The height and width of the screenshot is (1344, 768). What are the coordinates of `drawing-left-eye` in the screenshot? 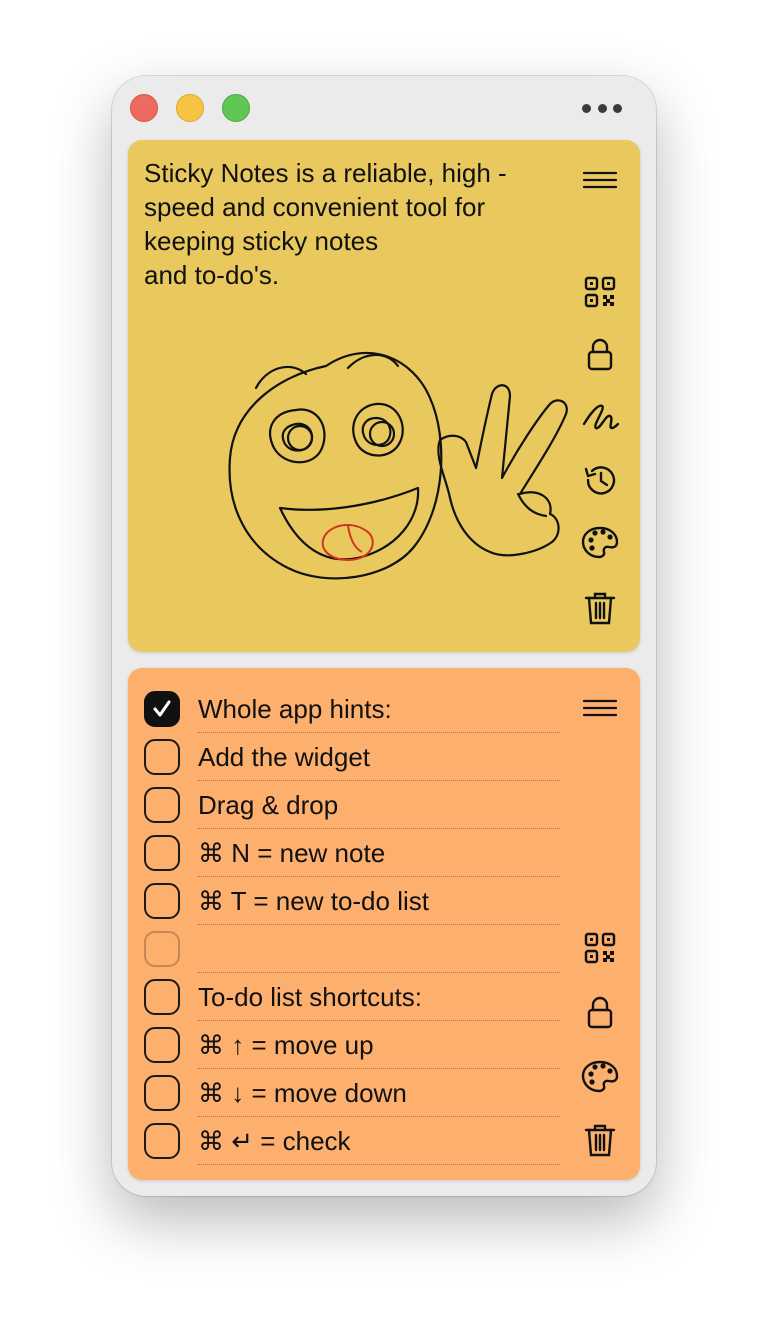 It's located at (297, 436).